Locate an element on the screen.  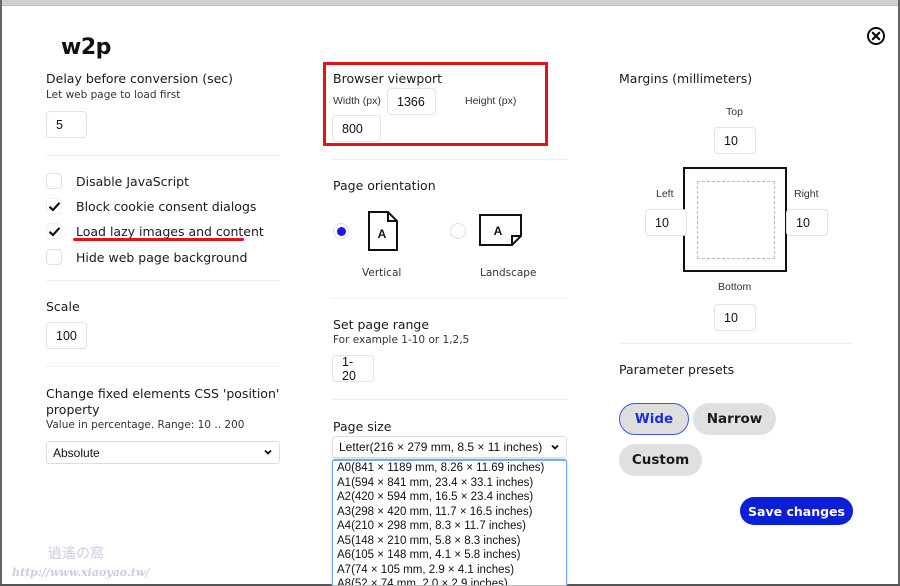
option-hide-background: Hide web page background is located at coordinates (146, 257).